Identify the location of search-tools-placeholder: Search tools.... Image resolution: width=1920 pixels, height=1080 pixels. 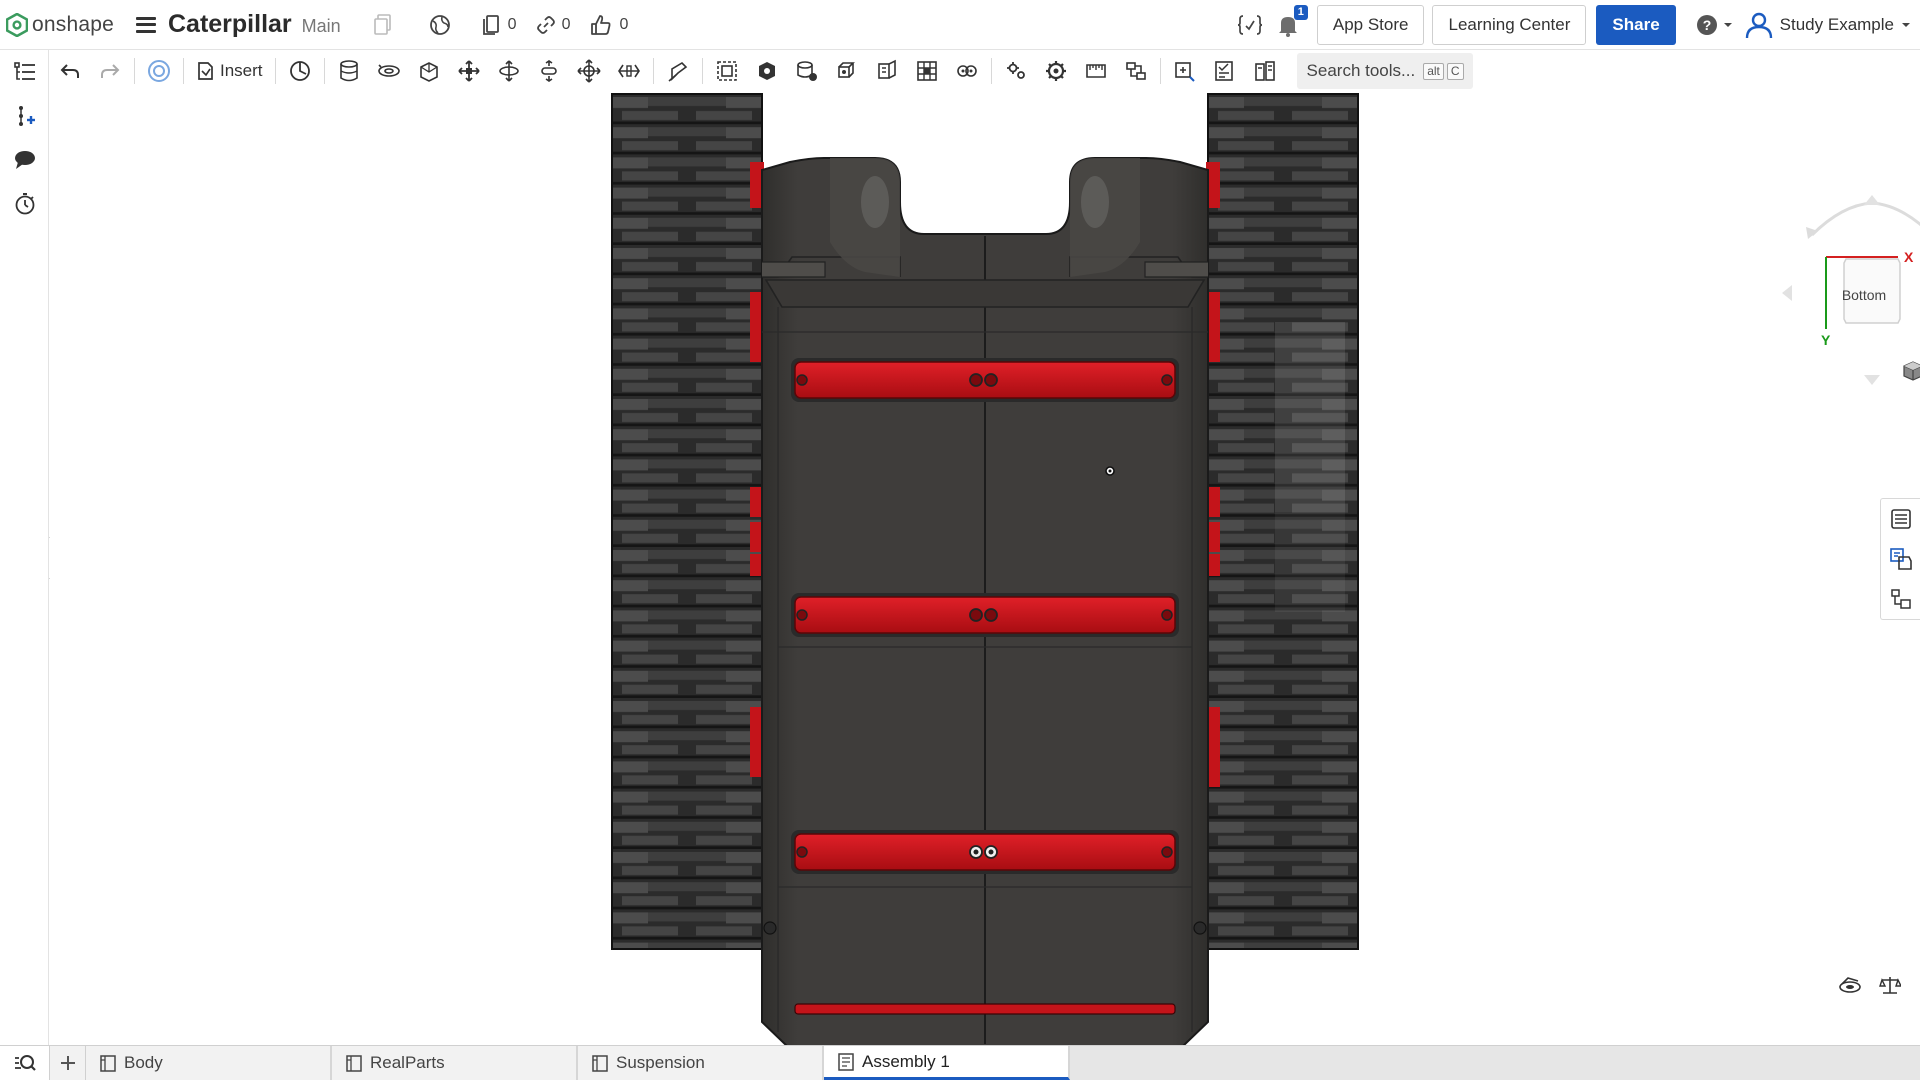
(1361, 70).